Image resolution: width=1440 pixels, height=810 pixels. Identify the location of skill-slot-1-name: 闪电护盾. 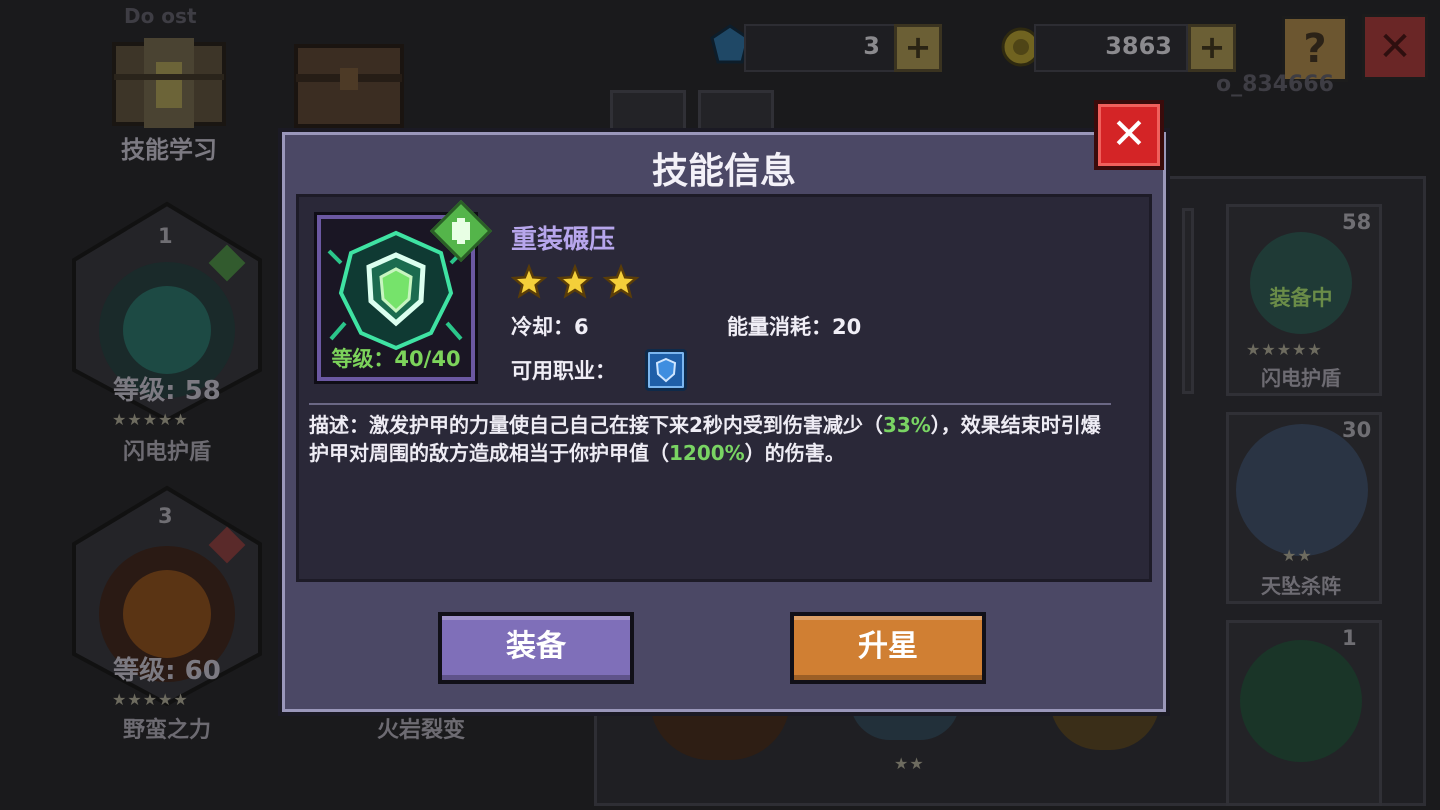
(166, 452).